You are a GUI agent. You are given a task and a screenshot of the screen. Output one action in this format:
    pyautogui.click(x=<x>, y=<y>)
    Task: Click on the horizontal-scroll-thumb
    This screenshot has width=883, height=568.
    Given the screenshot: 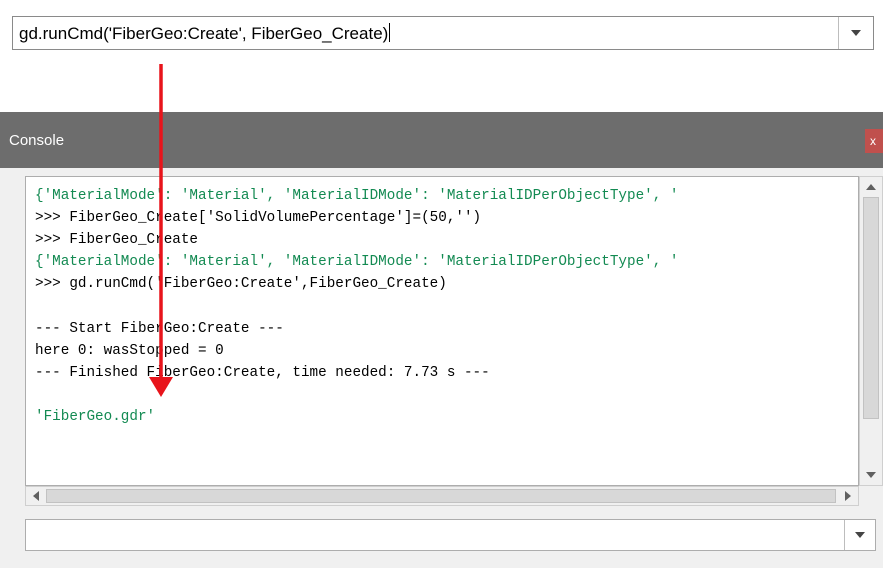 What is the action you would take?
    pyautogui.click(x=441, y=496)
    